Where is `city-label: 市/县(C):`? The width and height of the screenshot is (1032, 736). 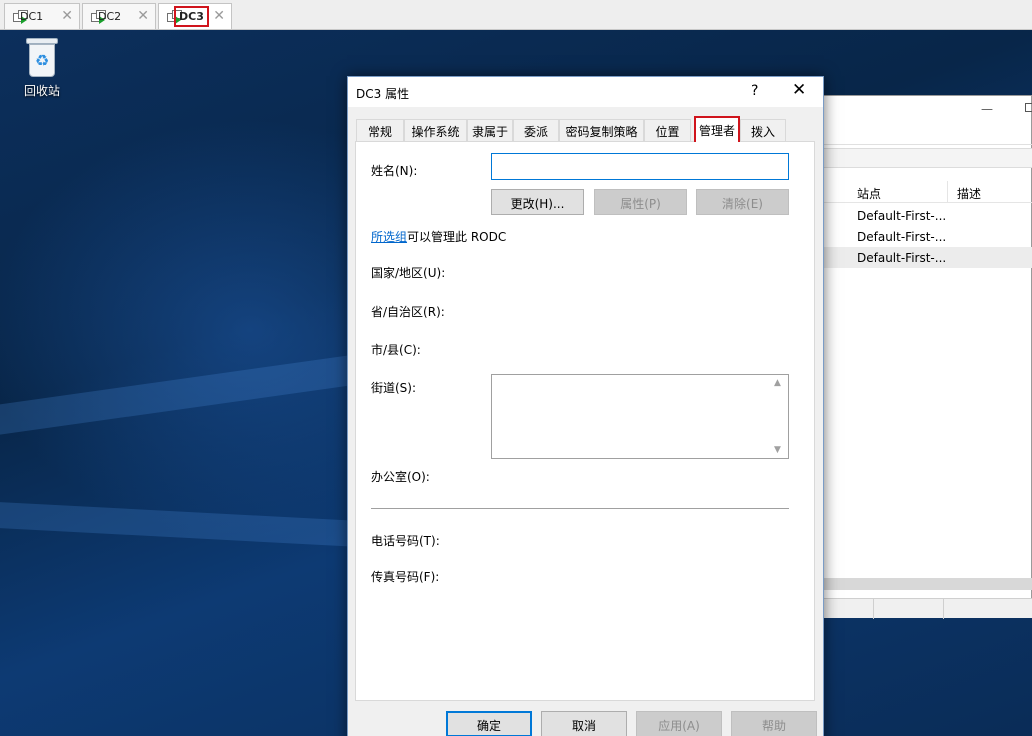
city-label: 市/县(C): is located at coordinates (396, 350).